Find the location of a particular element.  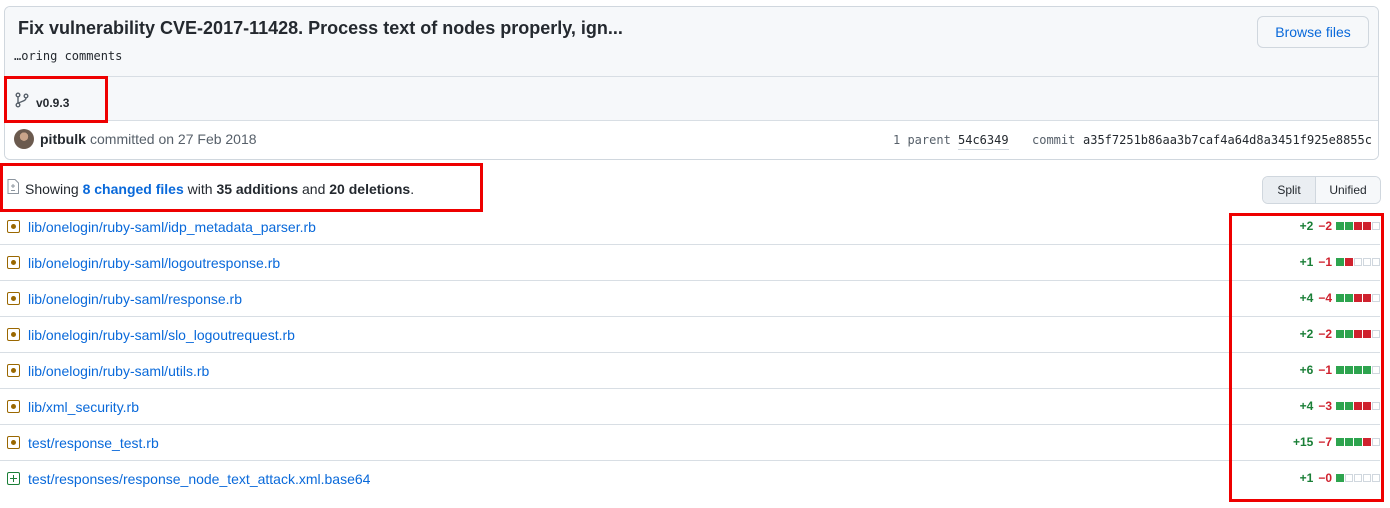

summary-suffix: . is located at coordinates (412, 189).